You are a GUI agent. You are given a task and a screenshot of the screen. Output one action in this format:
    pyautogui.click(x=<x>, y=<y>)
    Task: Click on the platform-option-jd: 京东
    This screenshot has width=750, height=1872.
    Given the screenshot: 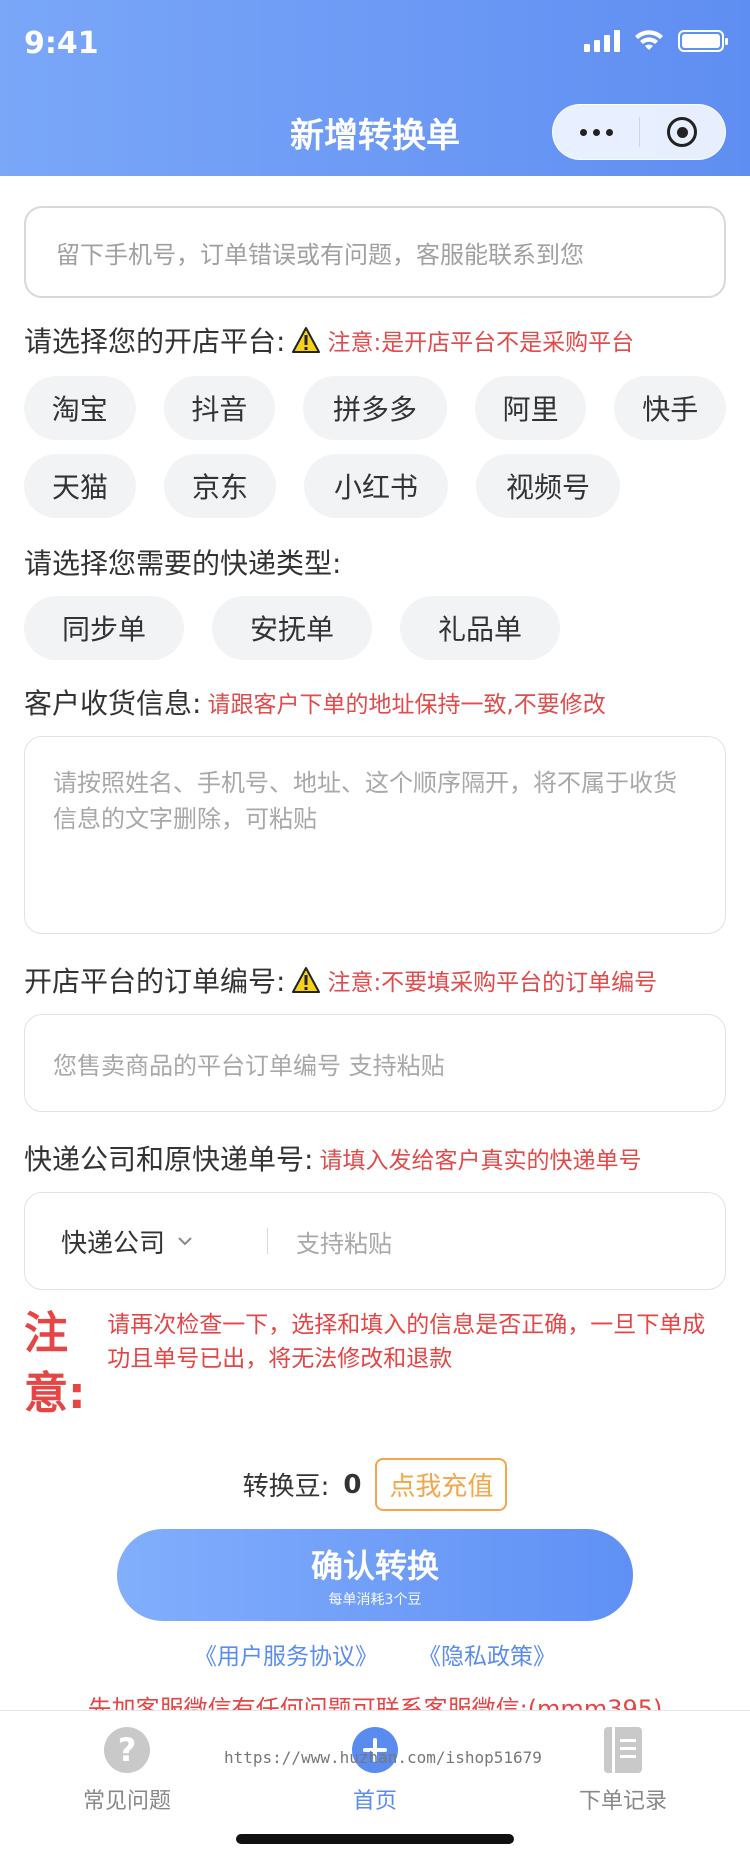 What is the action you would take?
    pyautogui.click(x=220, y=486)
    